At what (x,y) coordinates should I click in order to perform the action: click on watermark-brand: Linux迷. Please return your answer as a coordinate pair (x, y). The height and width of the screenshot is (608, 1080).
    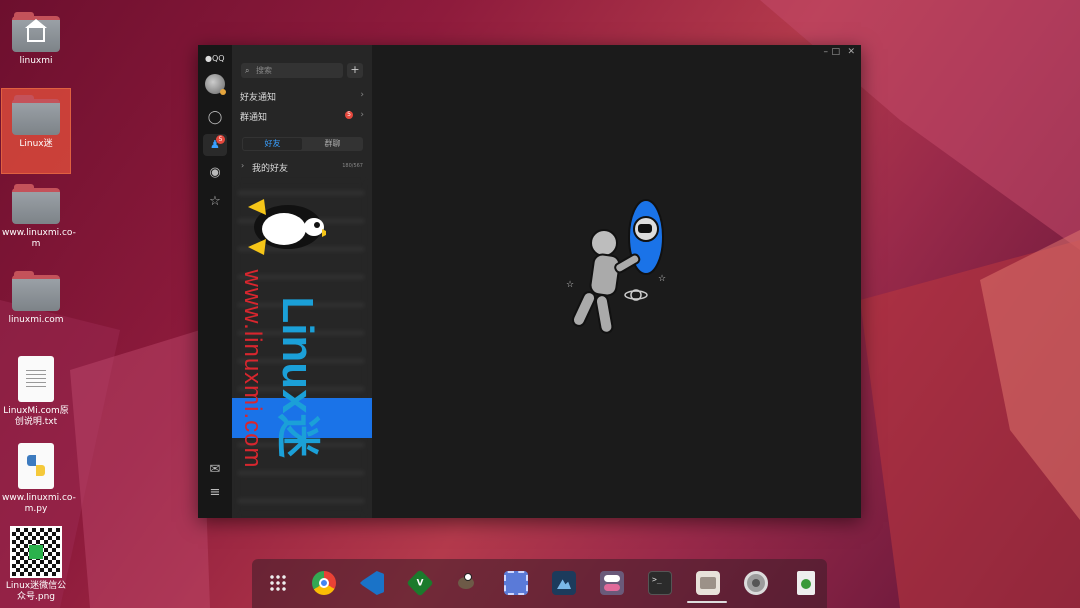
    Looking at the image, I should click on (297, 377).